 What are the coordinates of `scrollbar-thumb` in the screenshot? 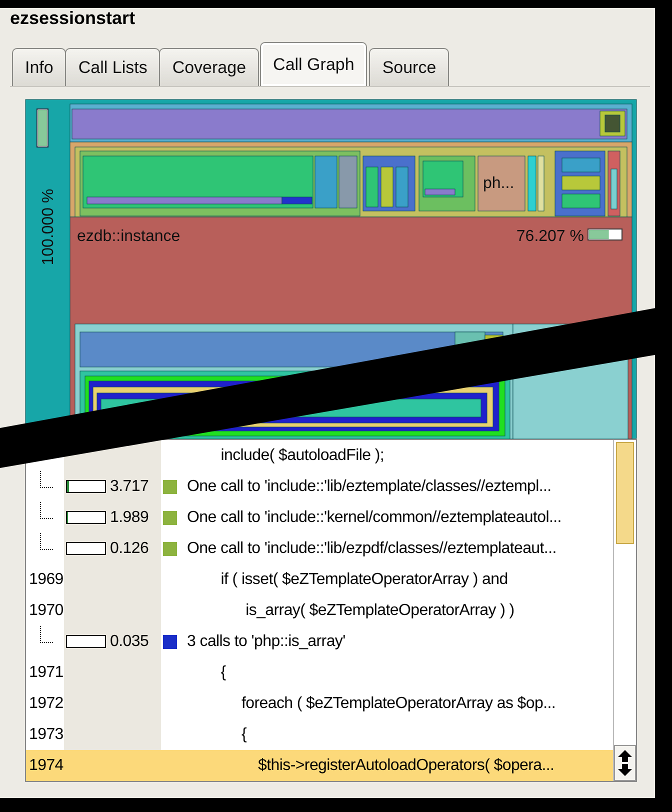 It's located at (625, 493).